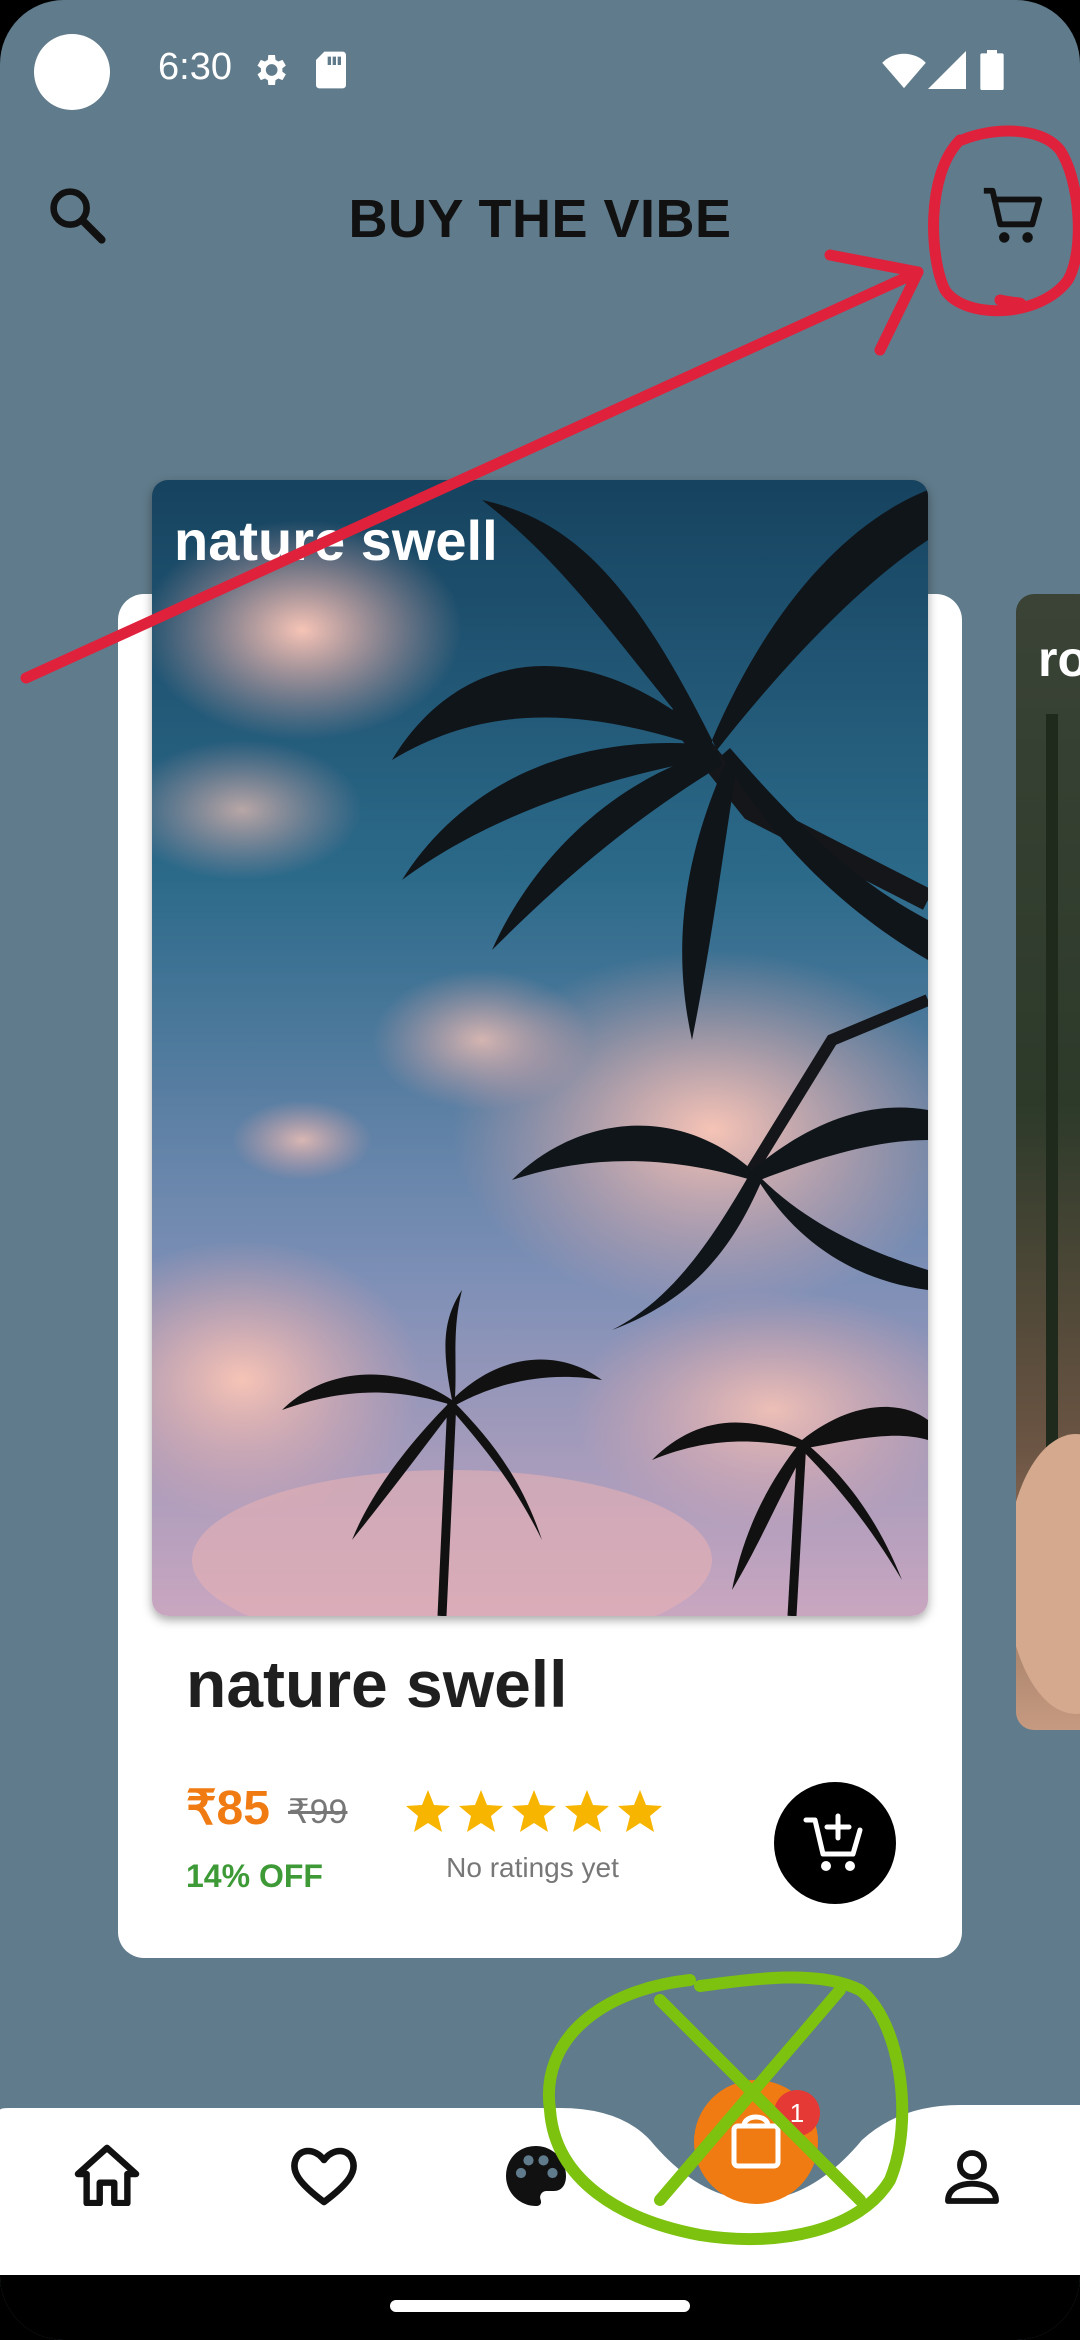  What do you see at coordinates (318, 1812) in the screenshot?
I see `product-original-price: ₹99` at bounding box center [318, 1812].